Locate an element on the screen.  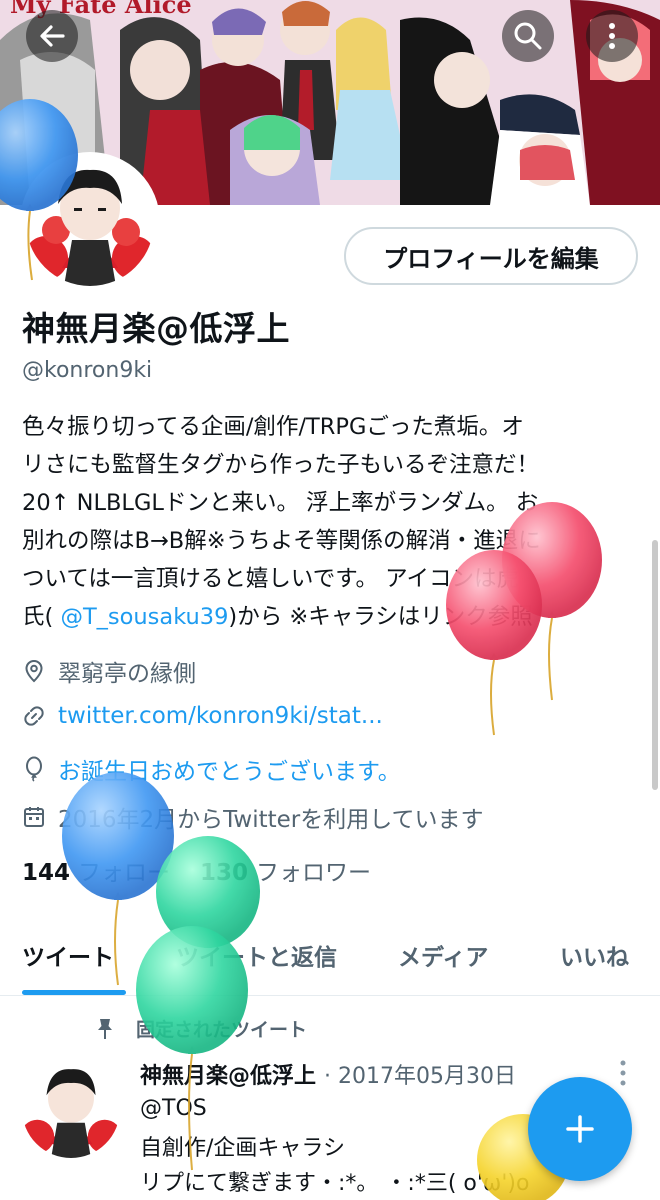
joined-text: 2016年2月からTwitterを利用しています is located at coordinates (271, 820).